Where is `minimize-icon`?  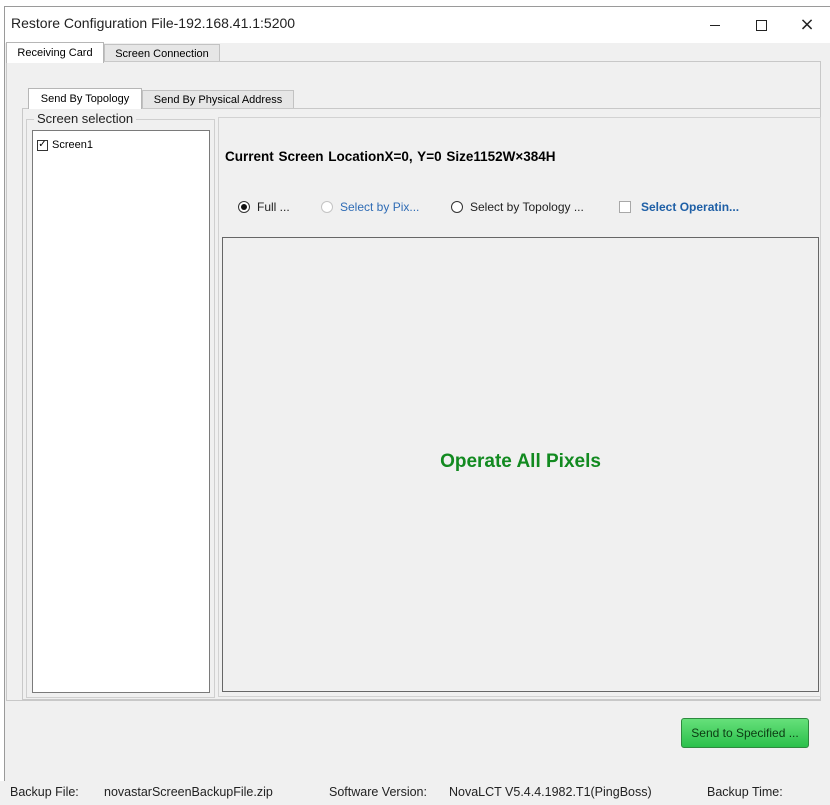 minimize-icon is located at coordinates (715, 25).